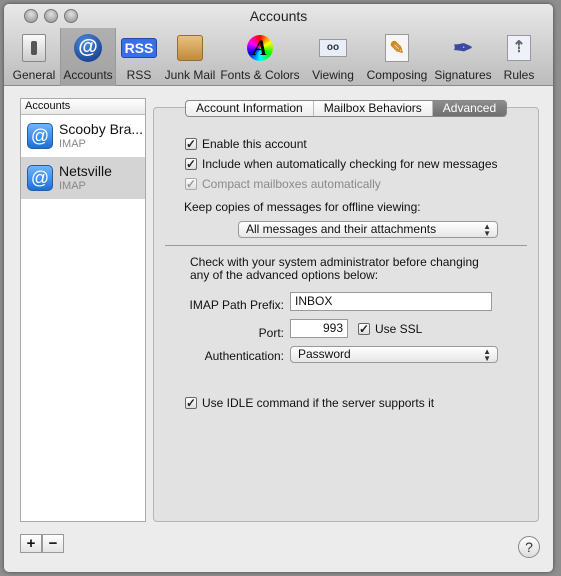 Image resolution: width=561 pixels, height=576 pixels. Describe the element at coordinates (260, 48) in the screenshot. I see `color-wheel-icon: A` at that location.